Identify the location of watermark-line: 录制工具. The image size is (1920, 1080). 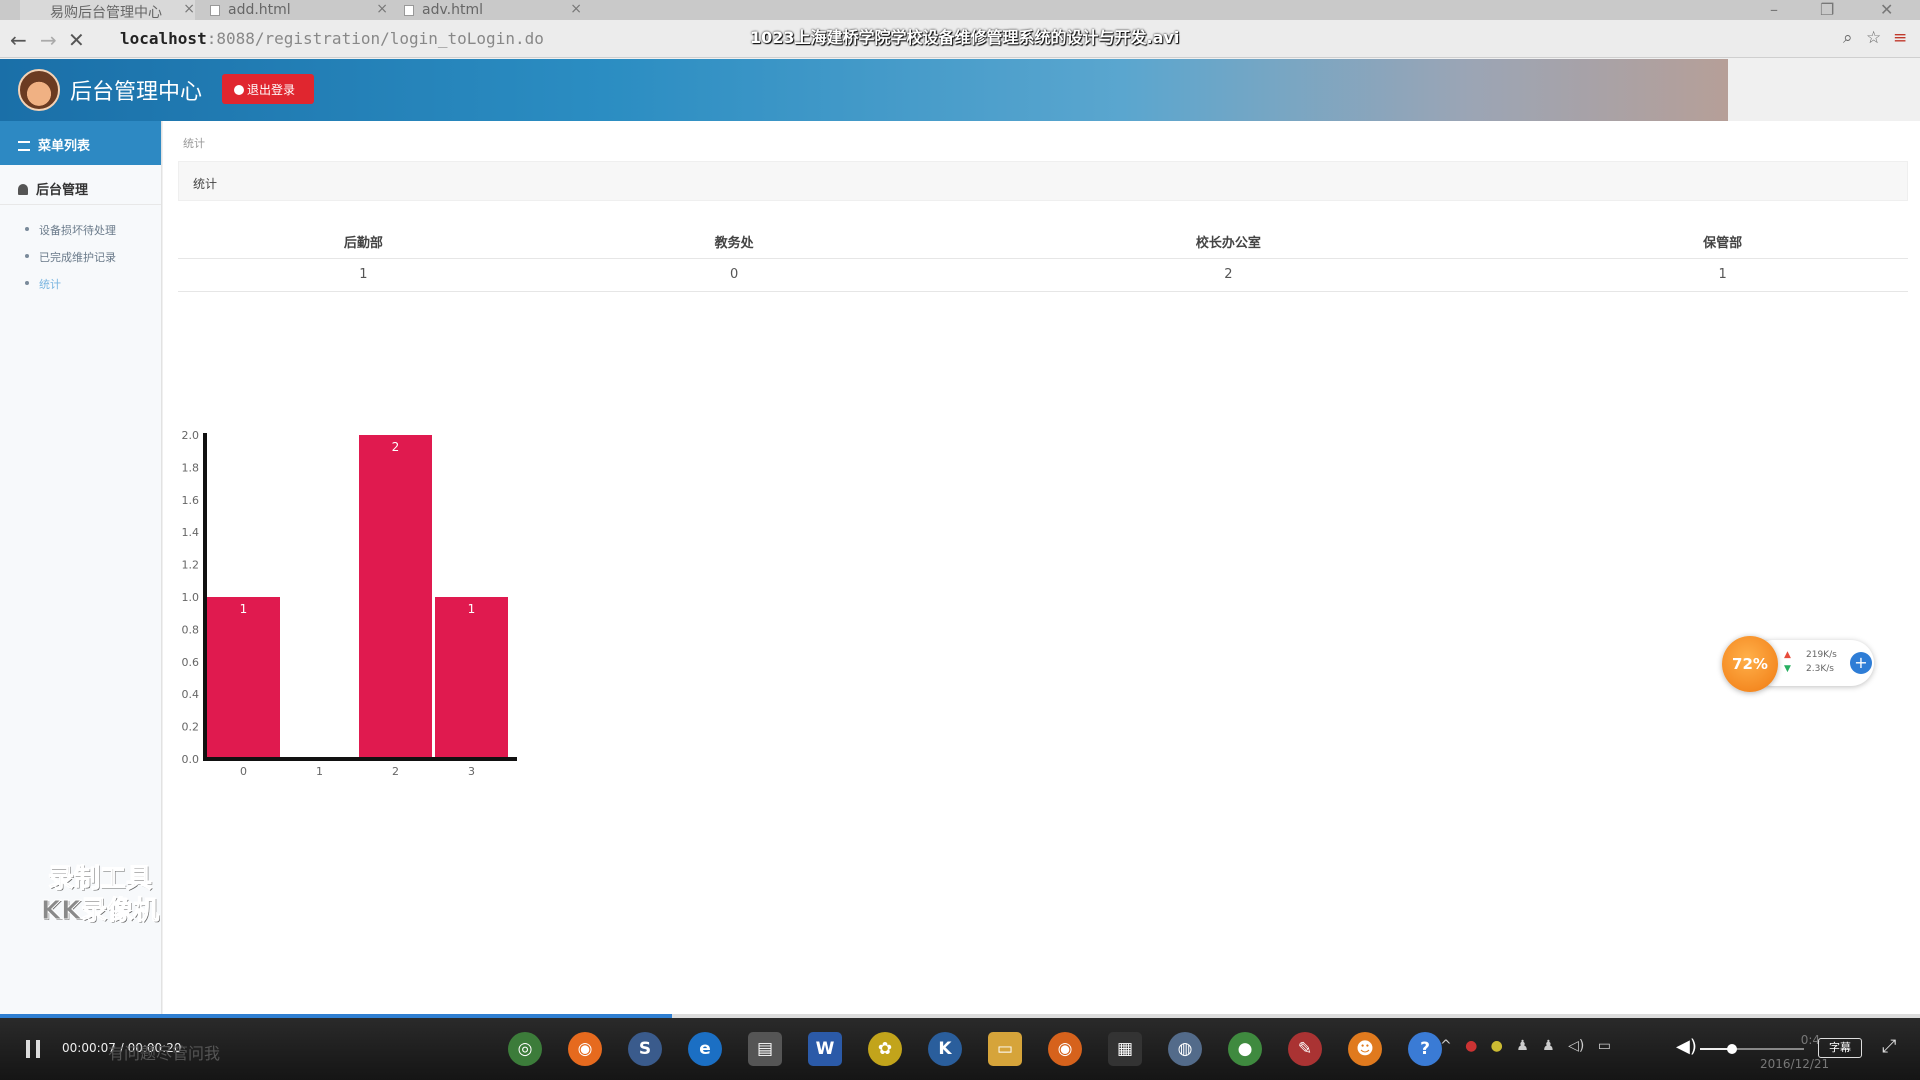
(99, 879).